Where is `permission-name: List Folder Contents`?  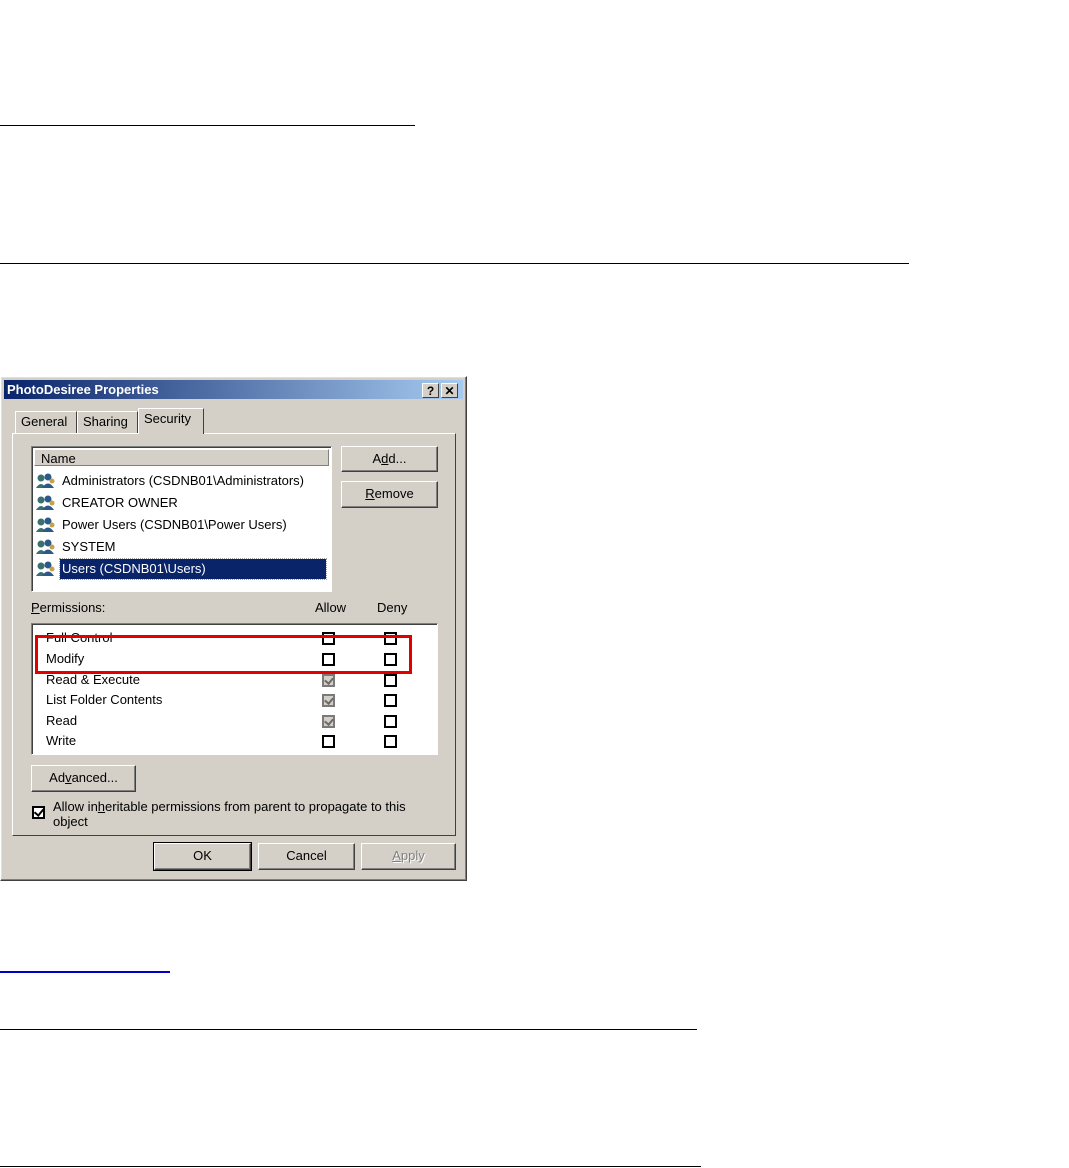 permission-name: List Folder Contents is located at coordinates (104, 699).